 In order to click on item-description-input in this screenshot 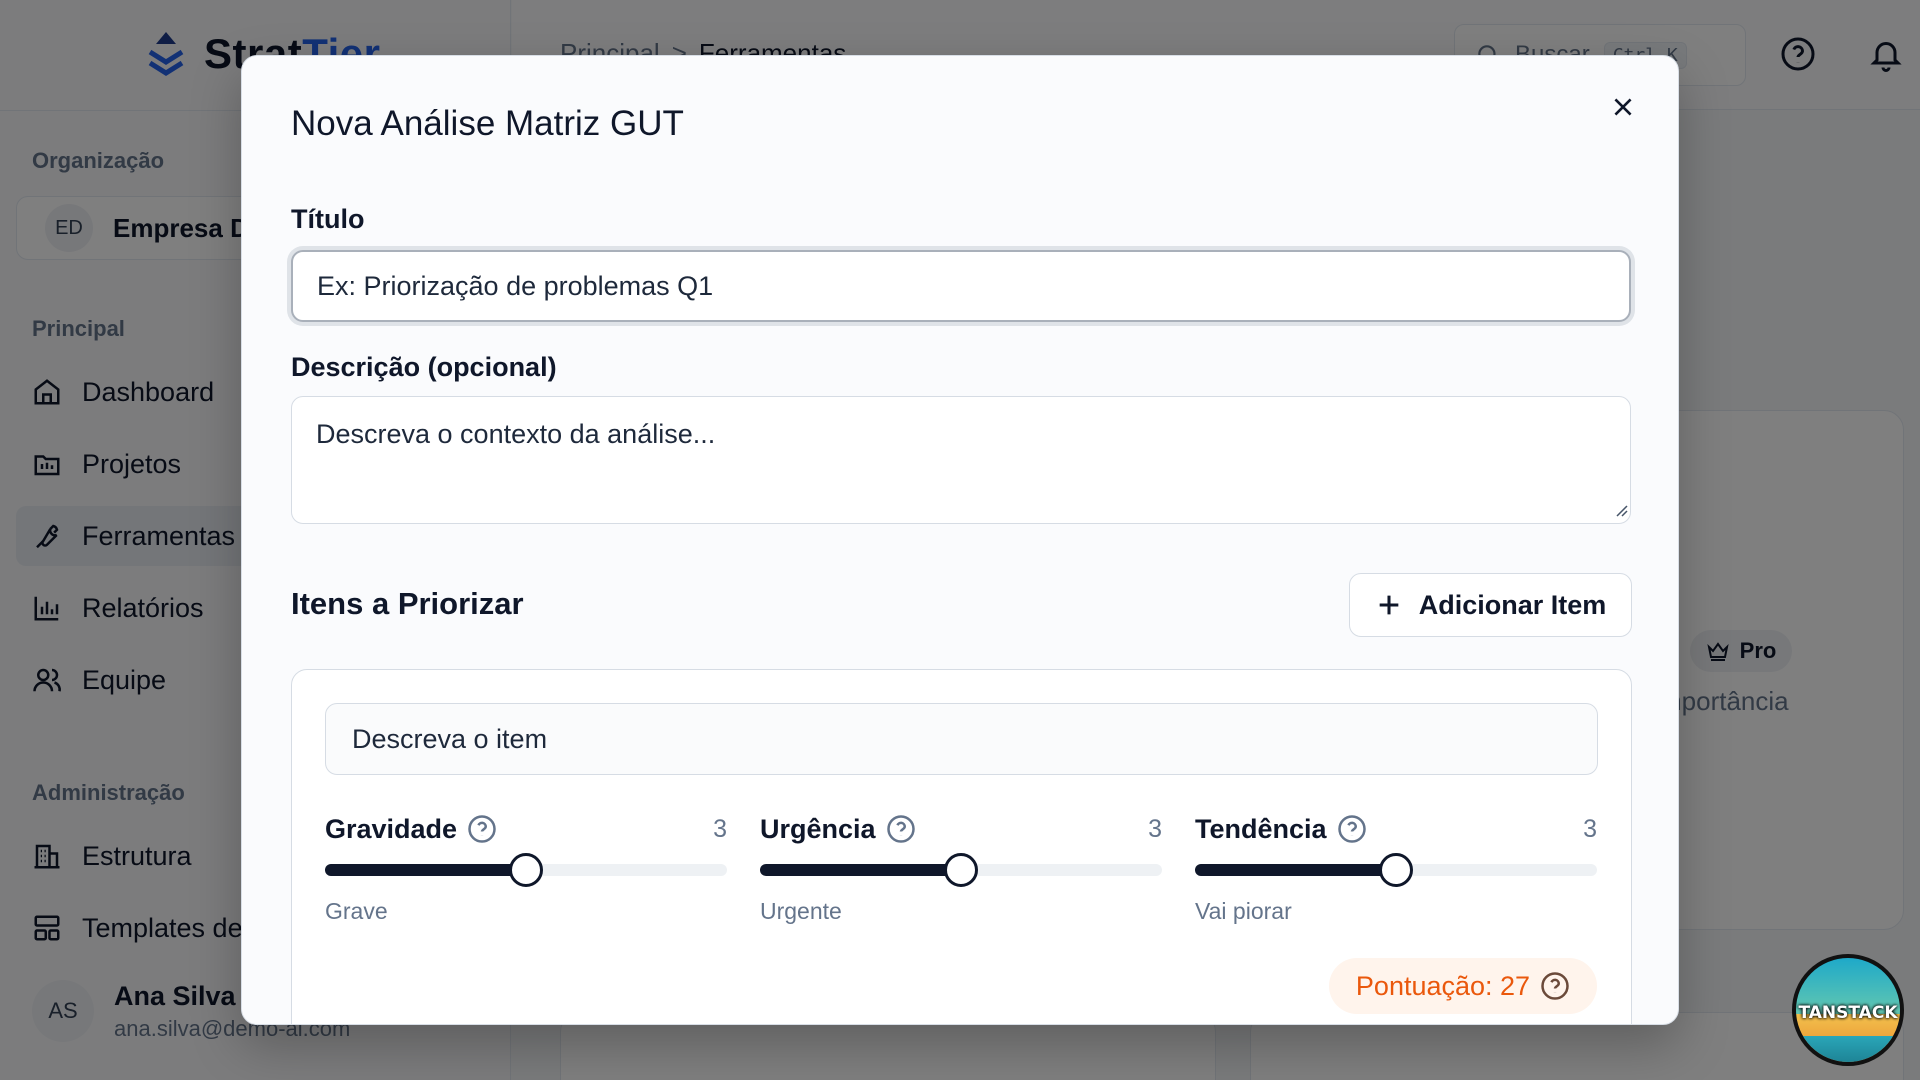, I will do `click(961, 739)`.